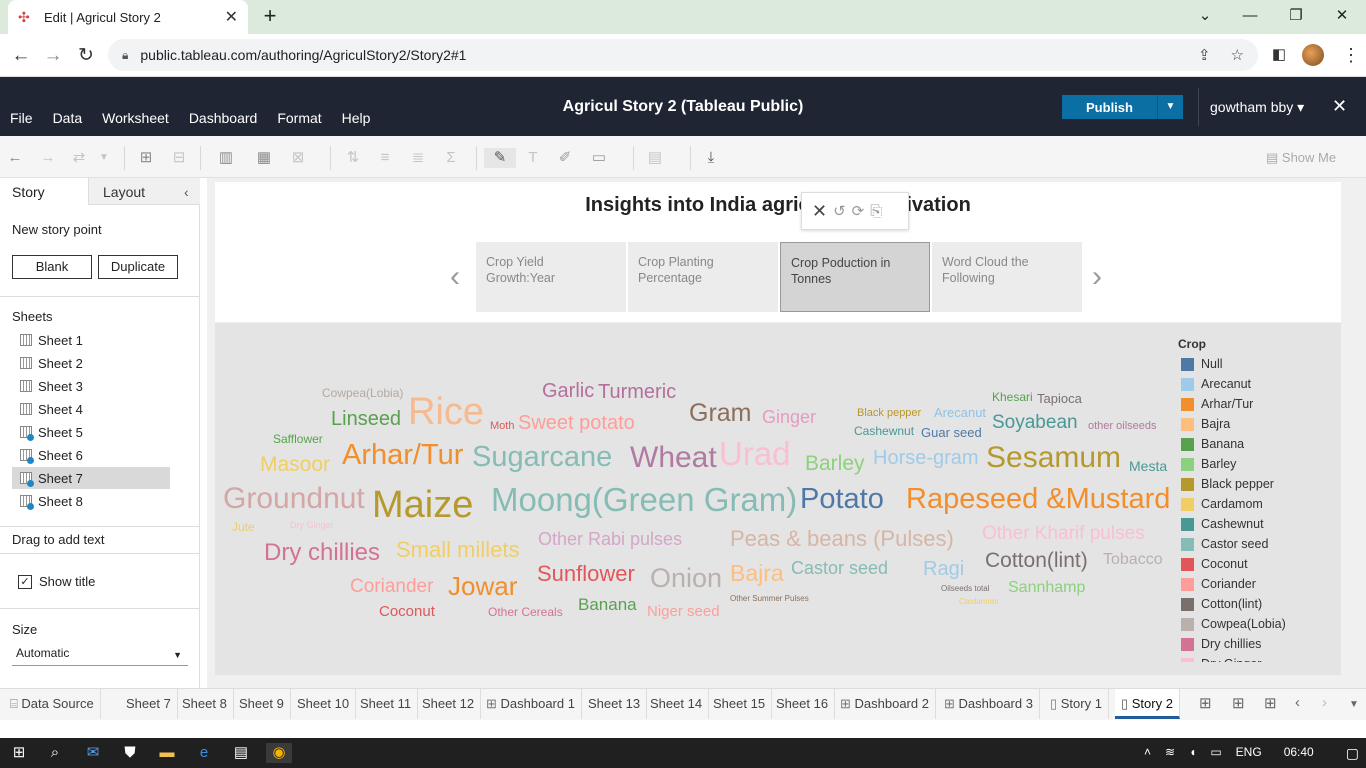  What do you see at coordinates (385, 158) in the screenshot?
I see `sort-ascending-icon: ≡` at bounding box center [385, 158].